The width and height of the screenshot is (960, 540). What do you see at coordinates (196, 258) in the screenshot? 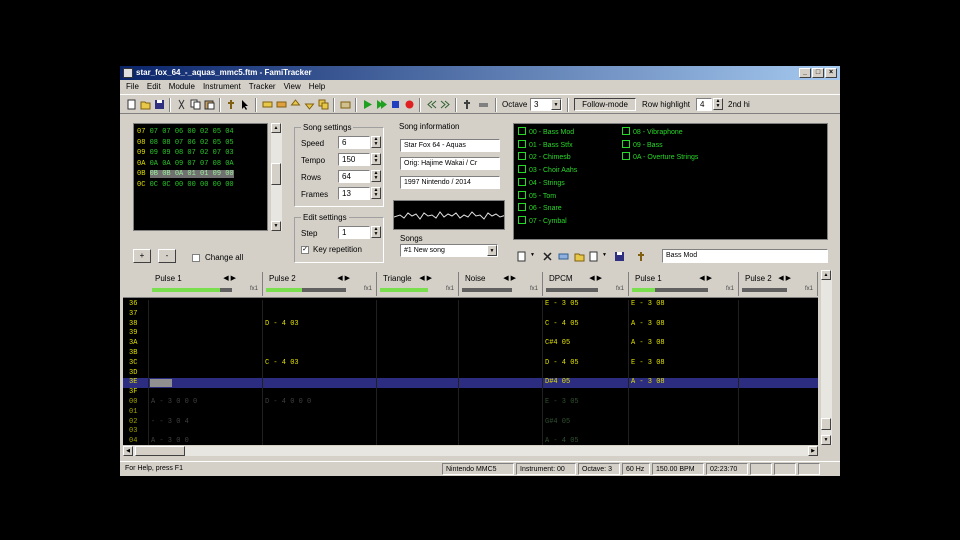
I see `change-all-checkbox` at bounding box center [196, 258].